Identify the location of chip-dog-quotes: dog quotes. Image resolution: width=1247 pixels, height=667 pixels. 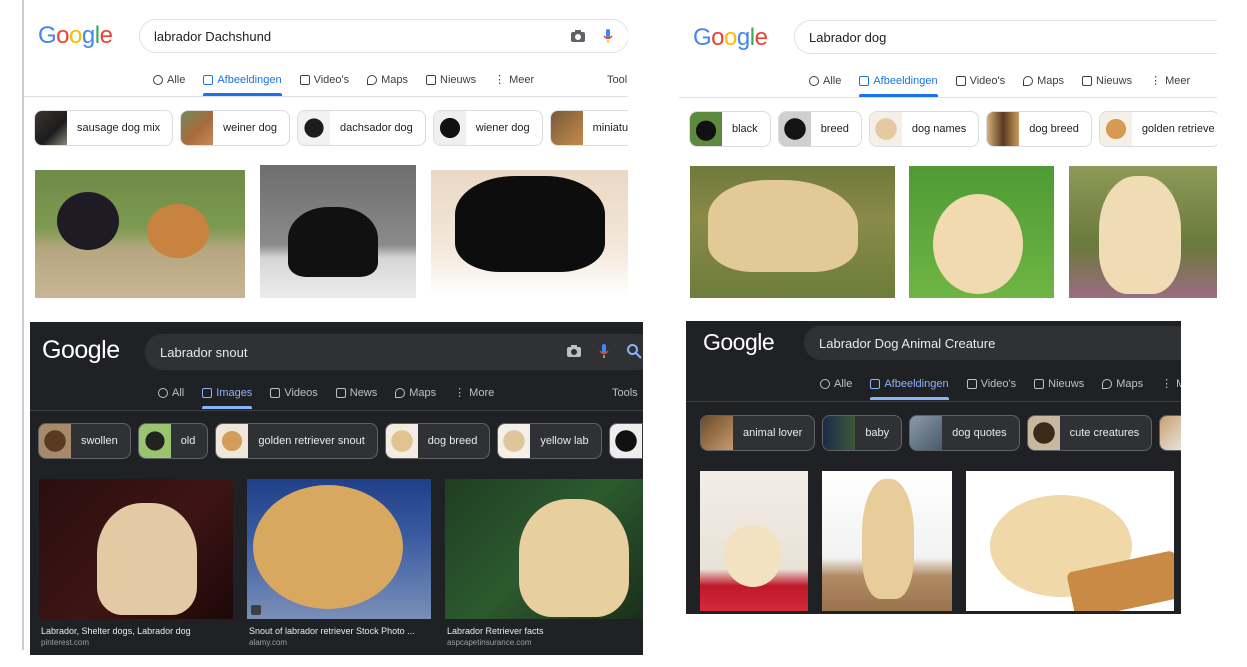
(964, 433).